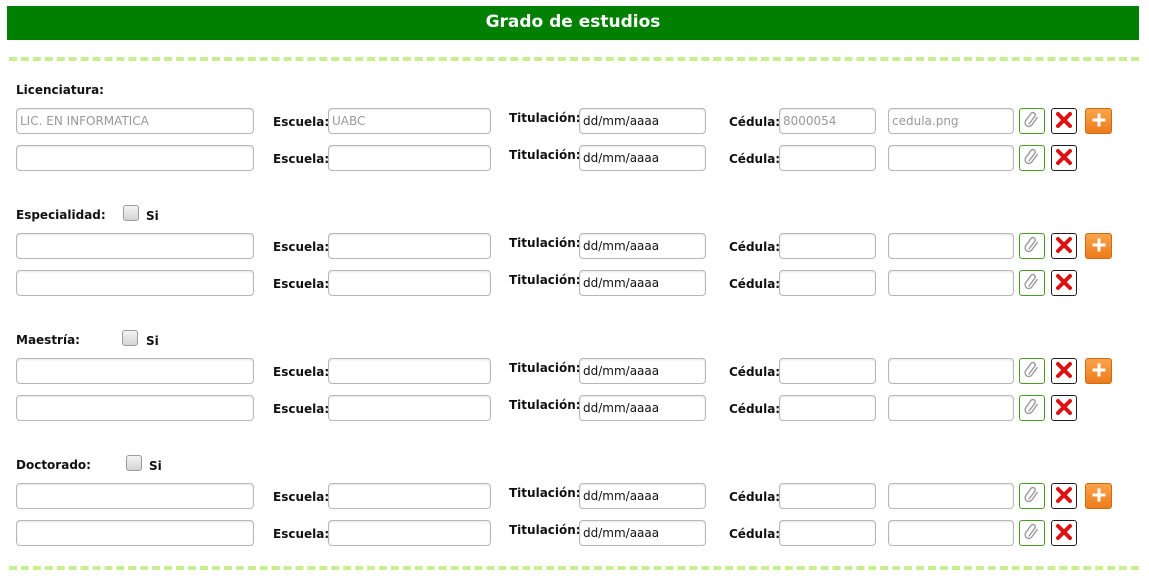 Image resolution: width=1149 pixels, height=576 pixels. Describe the element at coordinates (827, 121) in the screenshot. I see `license-number-input: 8000054` at that location.